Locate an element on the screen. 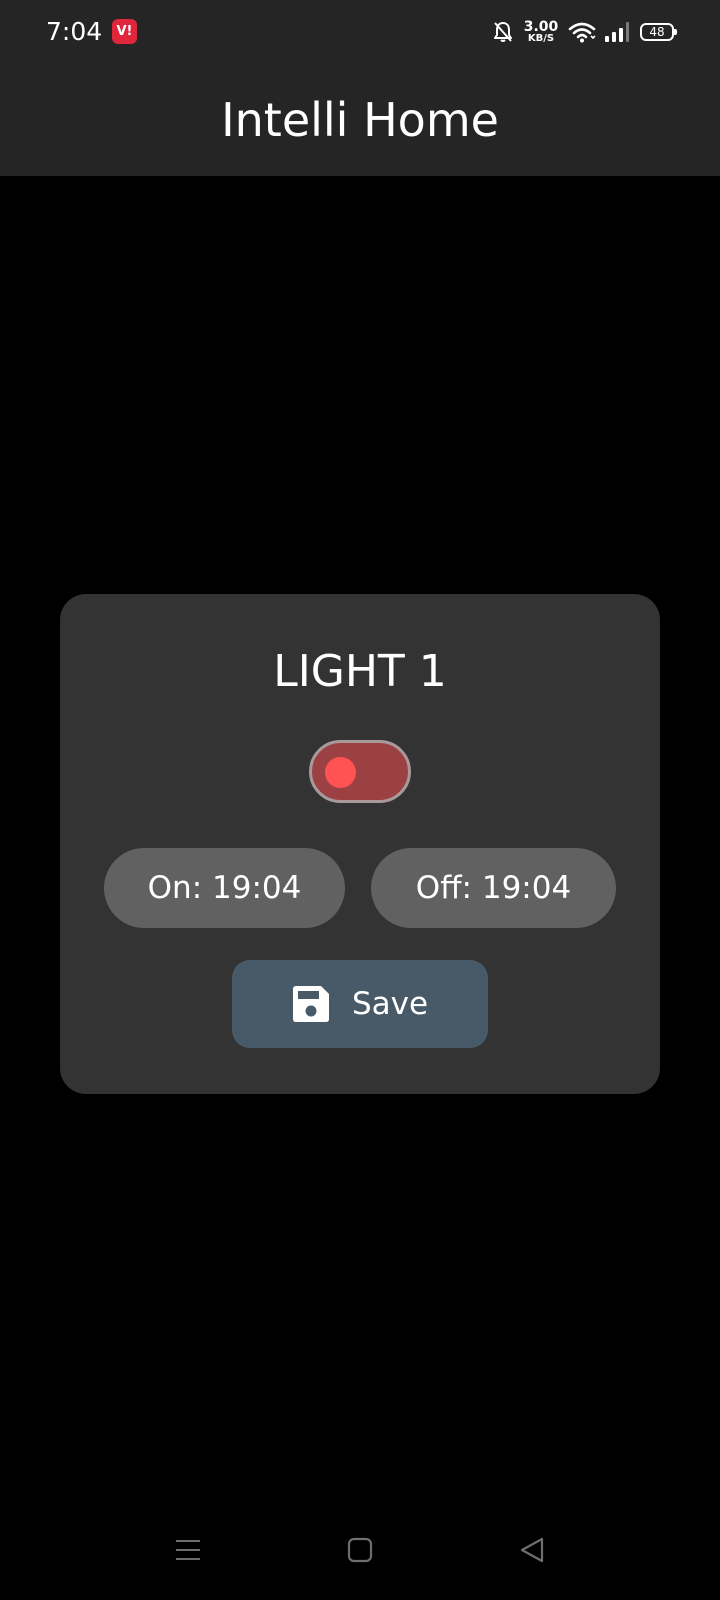 This screenshot has height=1600, width=720. battery-level: 48 is located at coordinates (657, 32).